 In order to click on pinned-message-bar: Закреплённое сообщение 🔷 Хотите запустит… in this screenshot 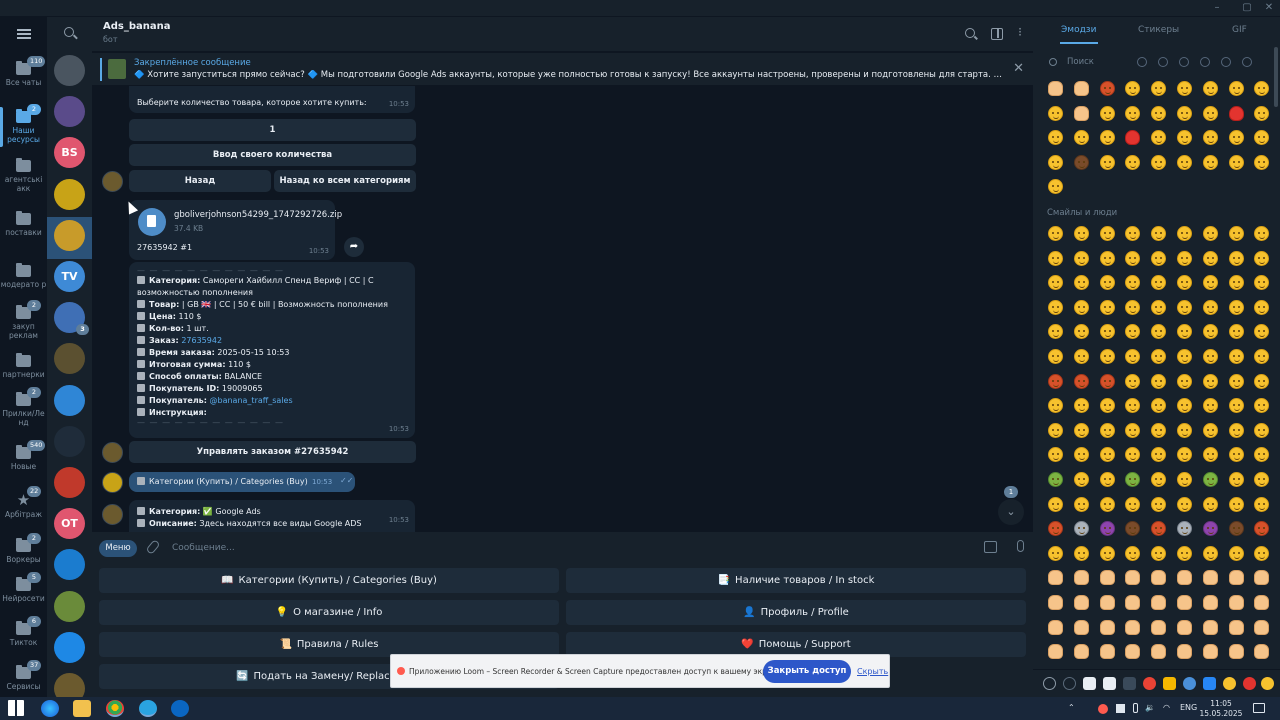, I will do `click(562, 68)`.